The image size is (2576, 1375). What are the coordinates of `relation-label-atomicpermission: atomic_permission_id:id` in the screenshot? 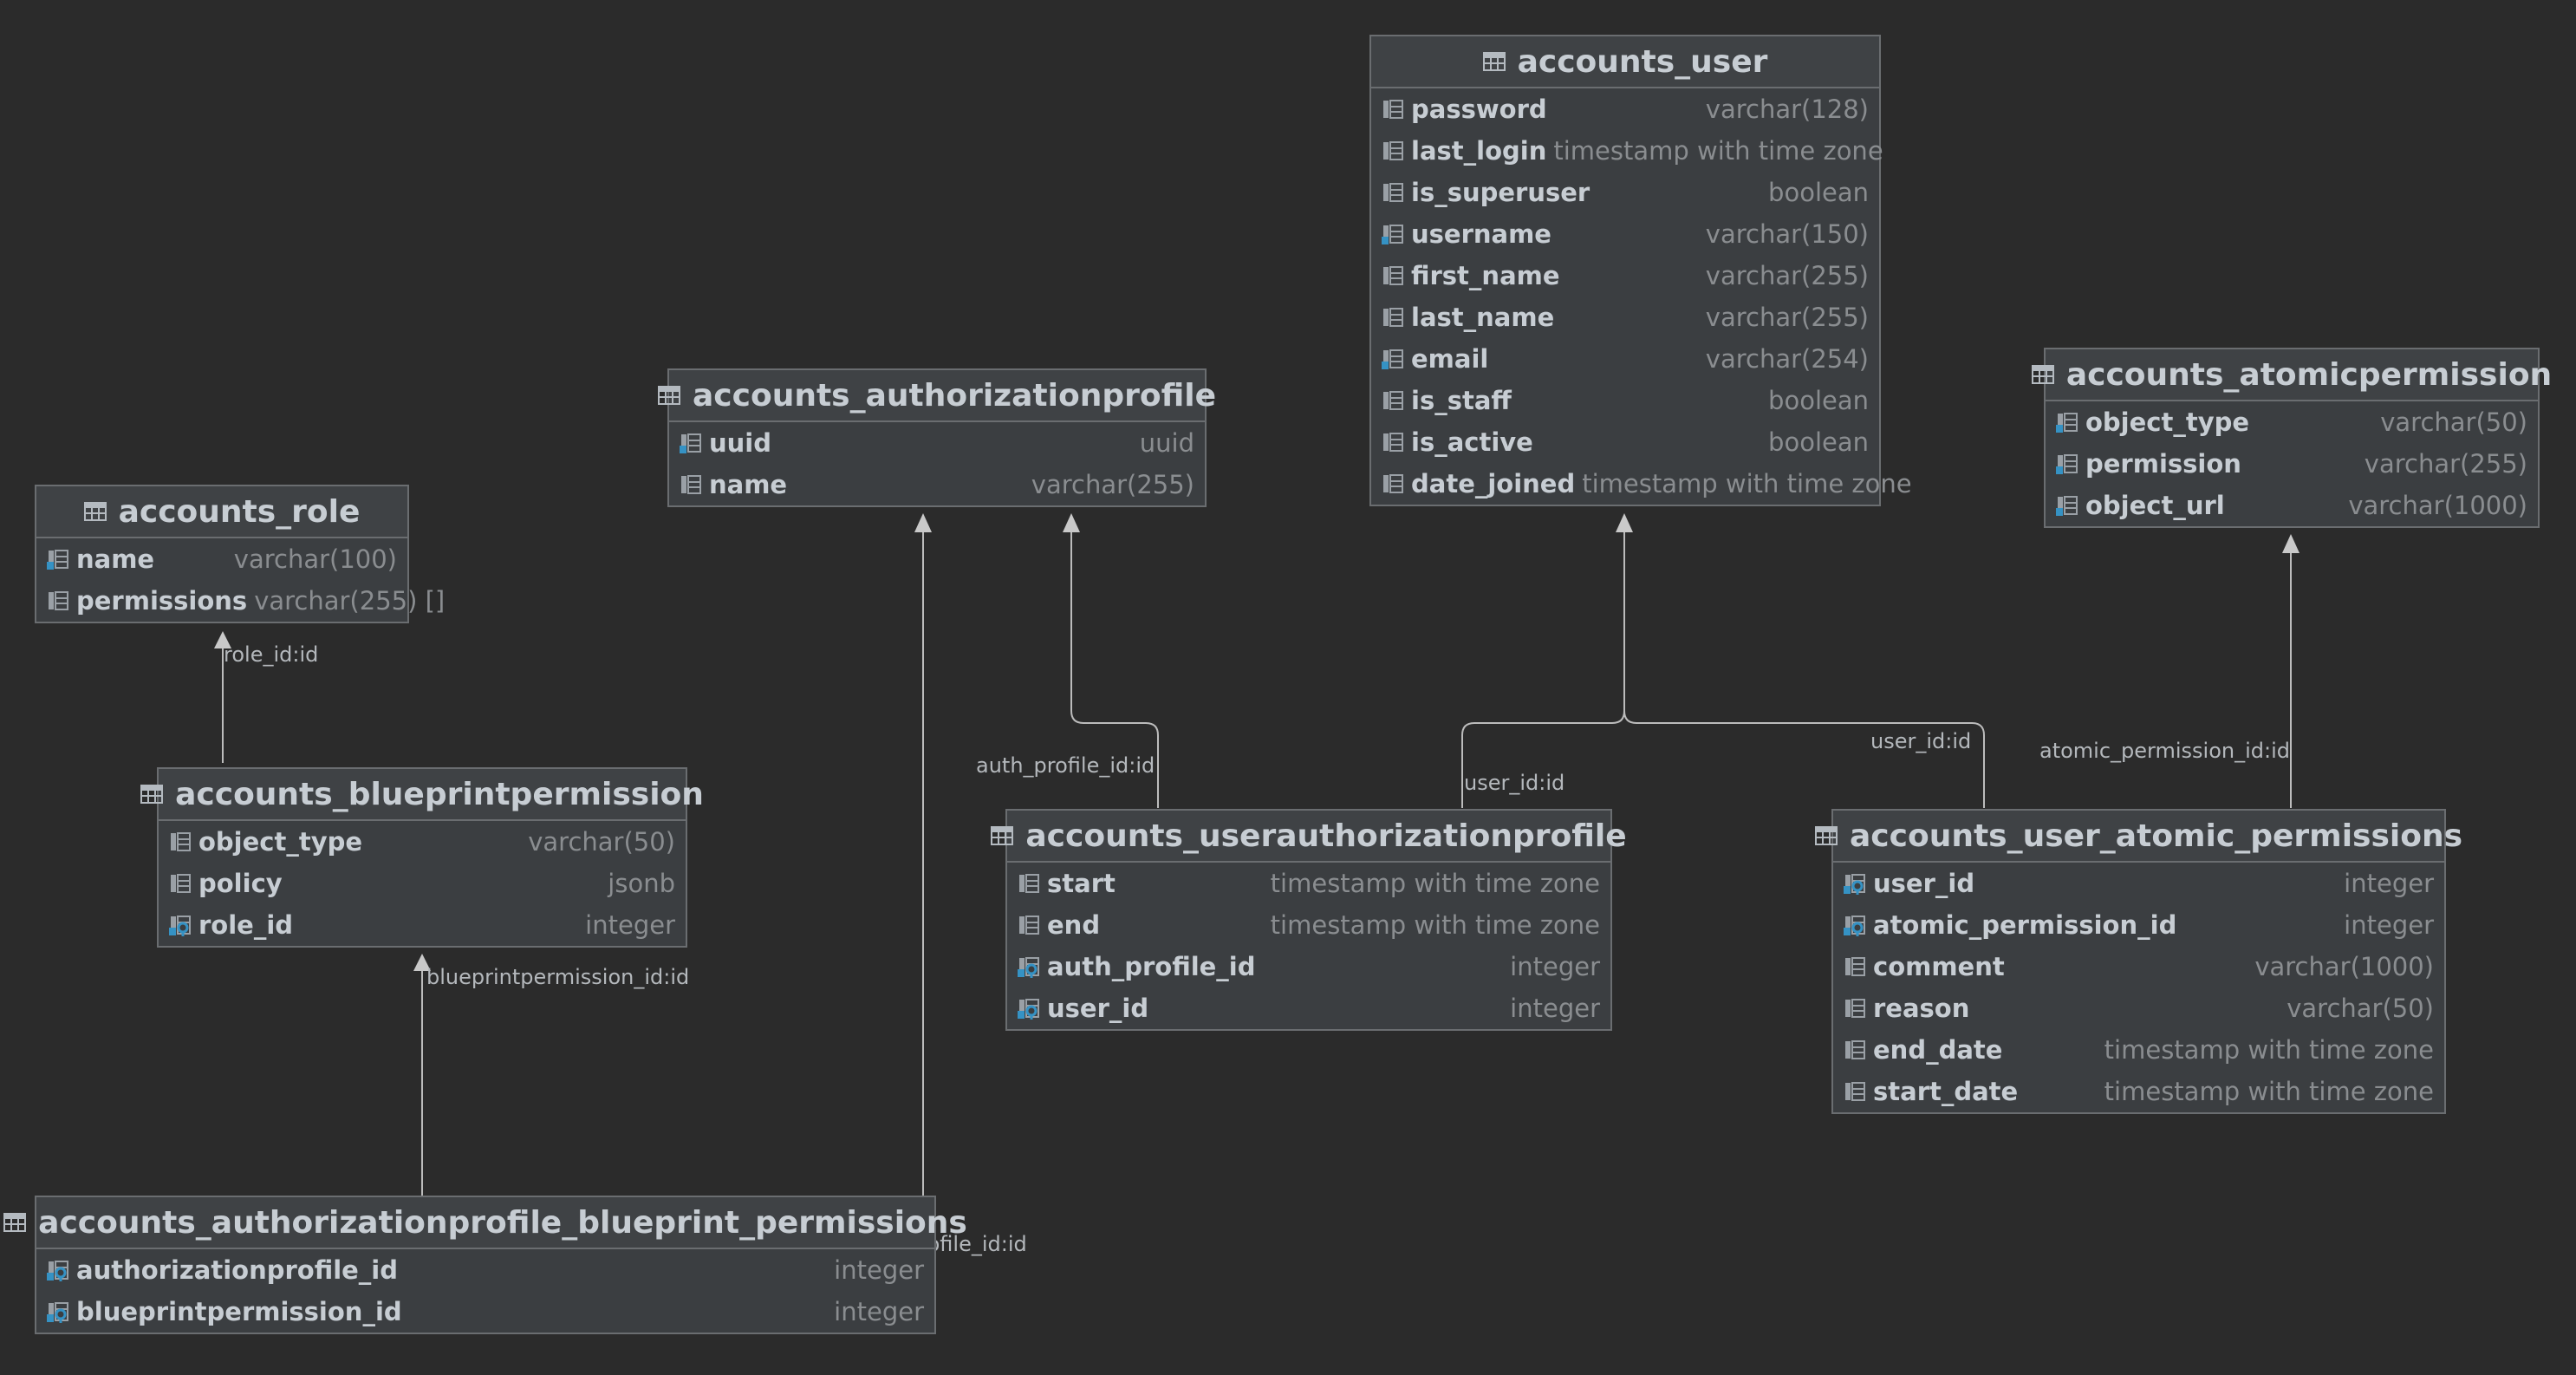 It's located at (2164, 751).